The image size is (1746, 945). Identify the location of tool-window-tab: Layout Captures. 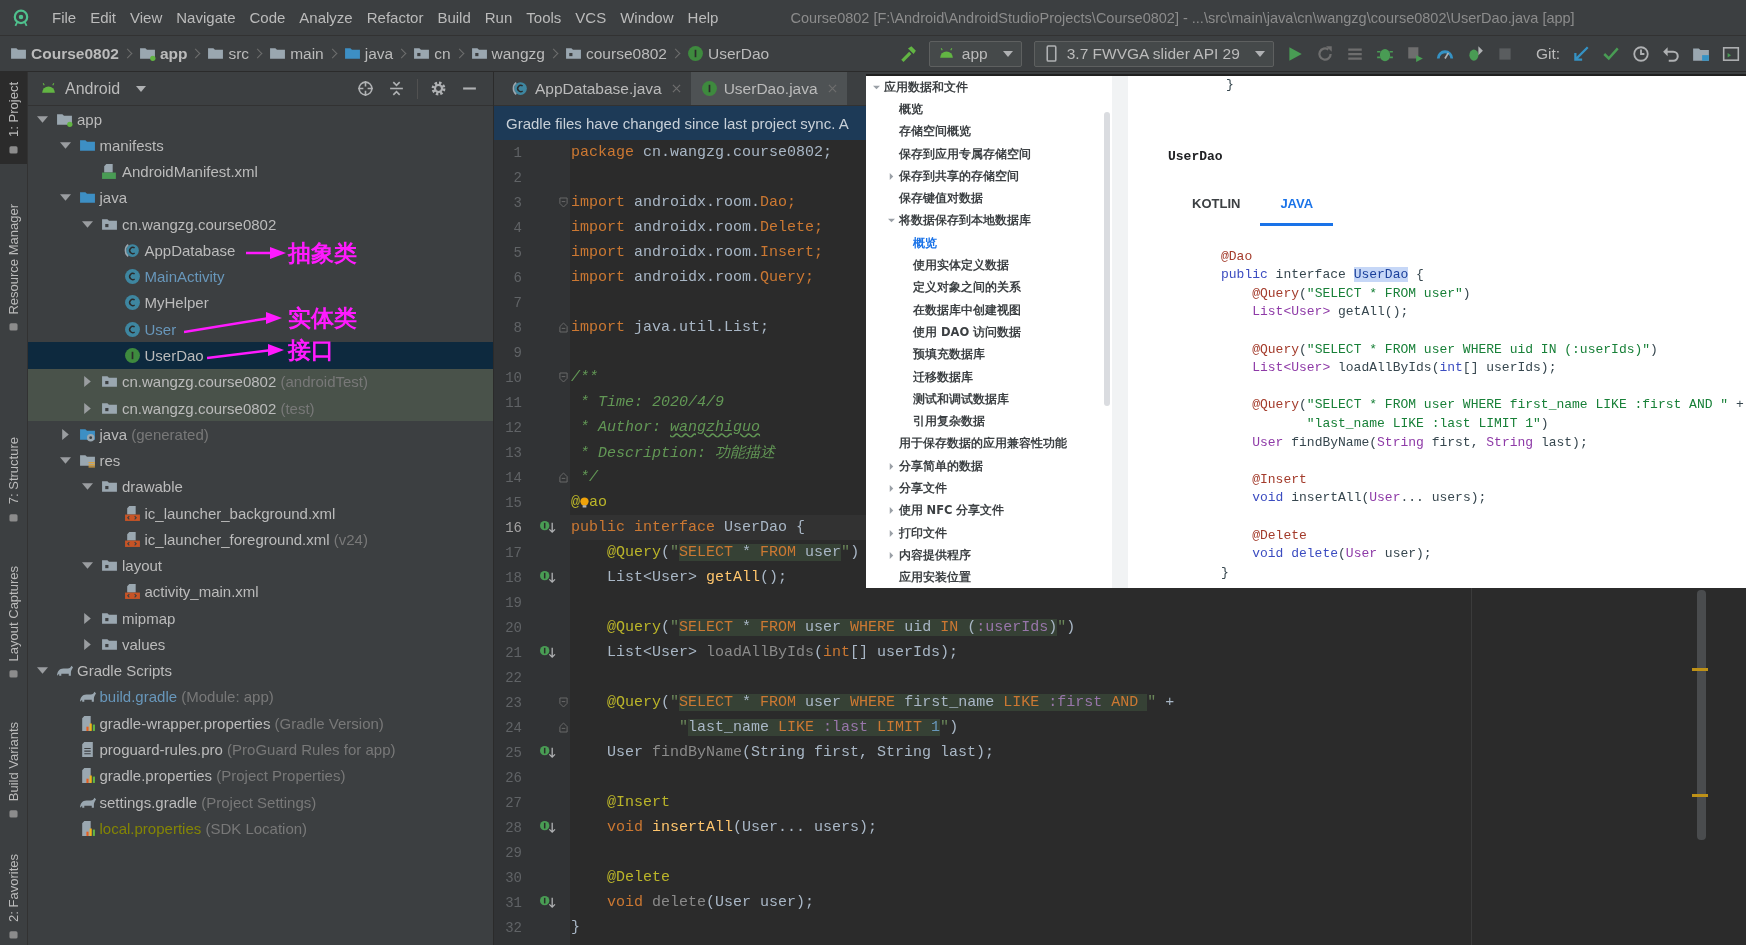
(13, 622).